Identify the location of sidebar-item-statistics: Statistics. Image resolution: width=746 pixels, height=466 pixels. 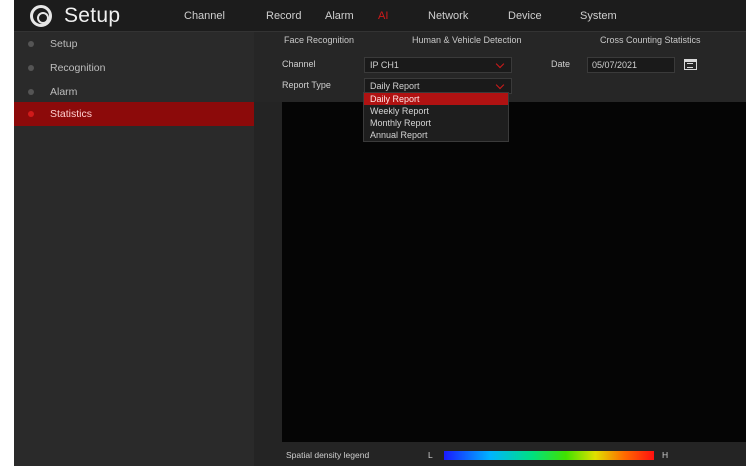
(134, 114).